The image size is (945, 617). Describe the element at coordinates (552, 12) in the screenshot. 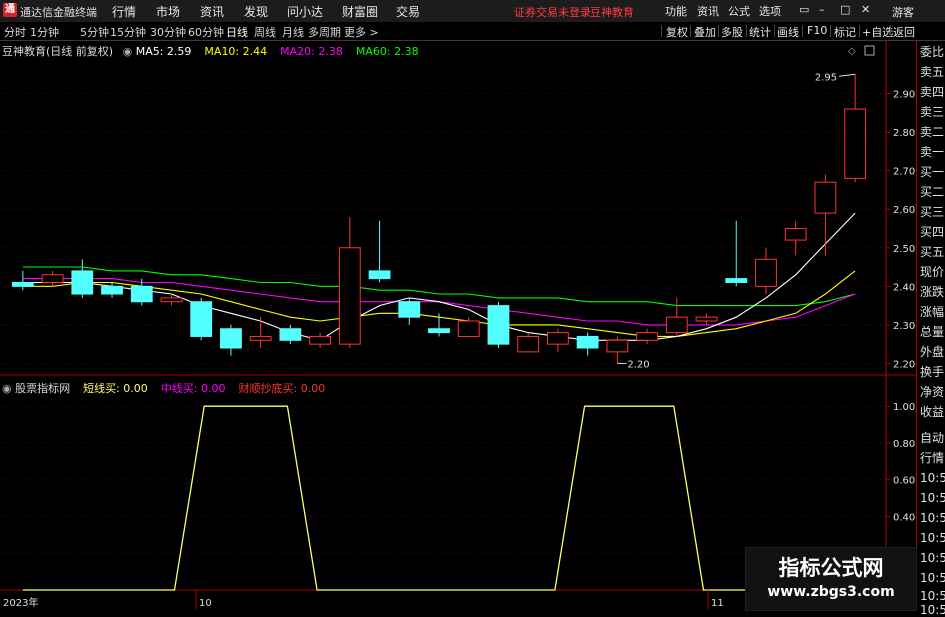

I see `trade-login-notice: 证券交易未登录` at that location.